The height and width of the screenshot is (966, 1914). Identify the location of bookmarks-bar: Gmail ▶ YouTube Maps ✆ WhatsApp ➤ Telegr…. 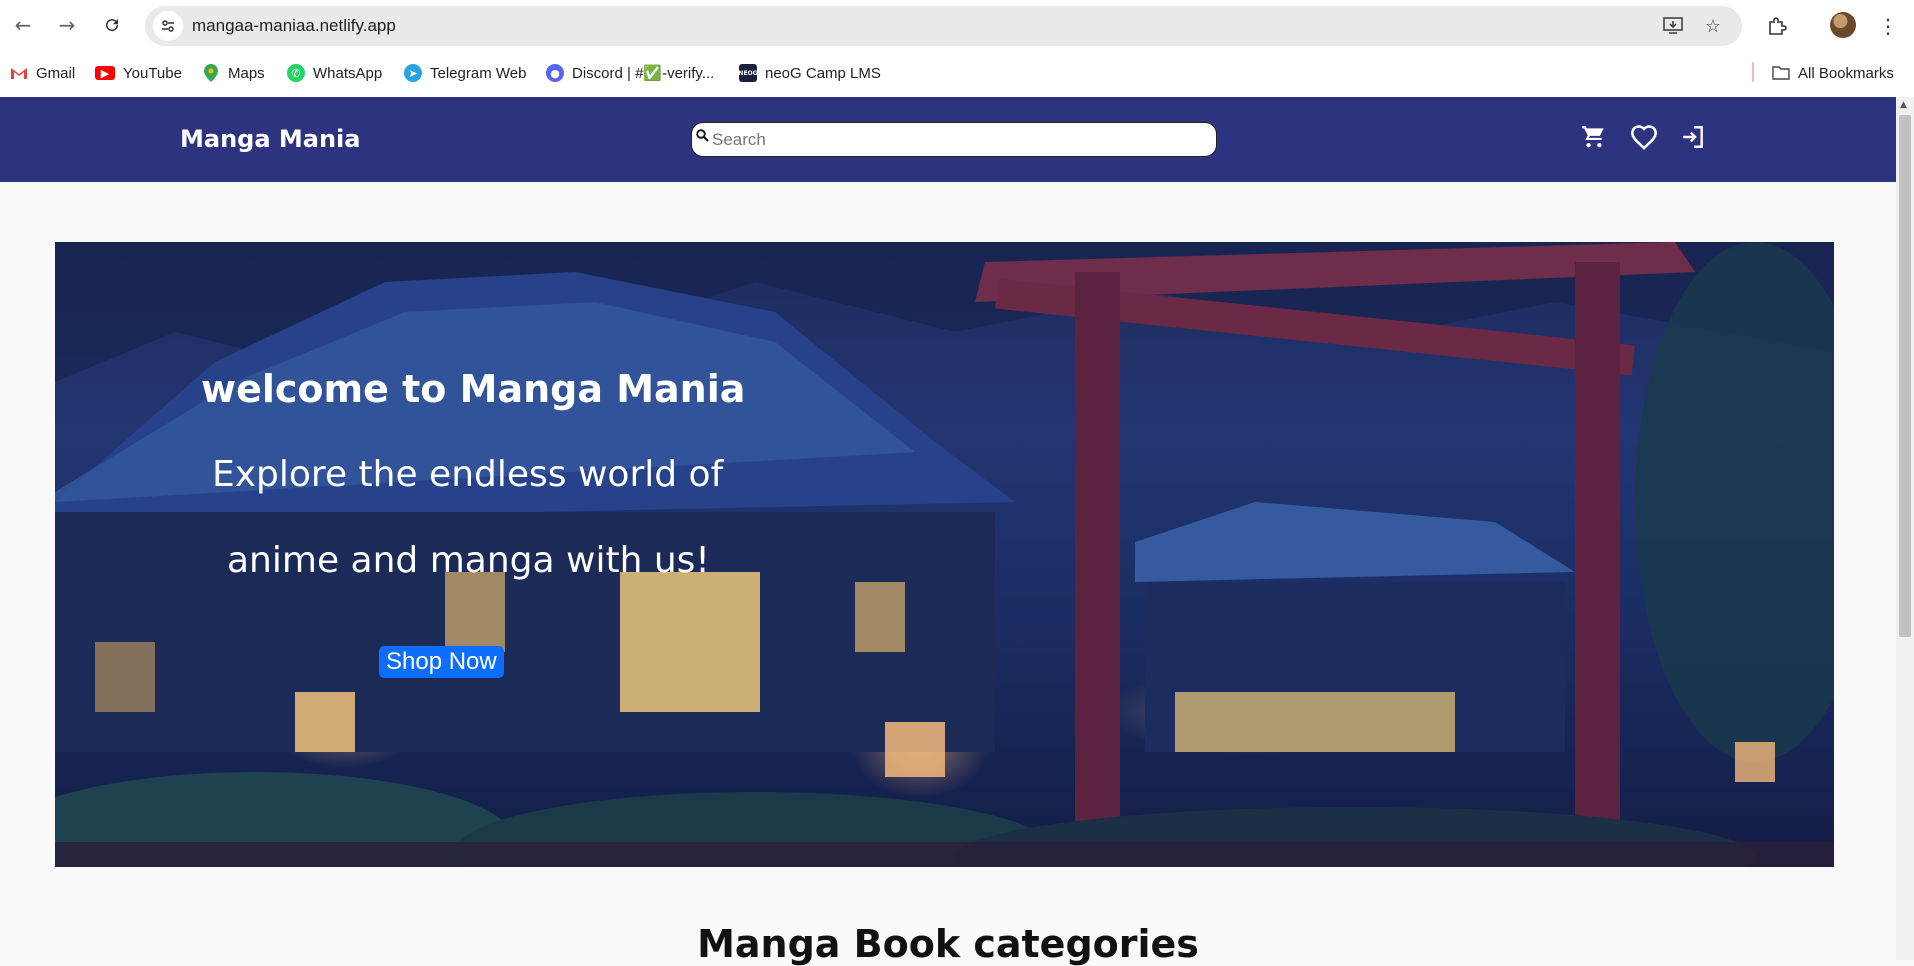
(957, 74).